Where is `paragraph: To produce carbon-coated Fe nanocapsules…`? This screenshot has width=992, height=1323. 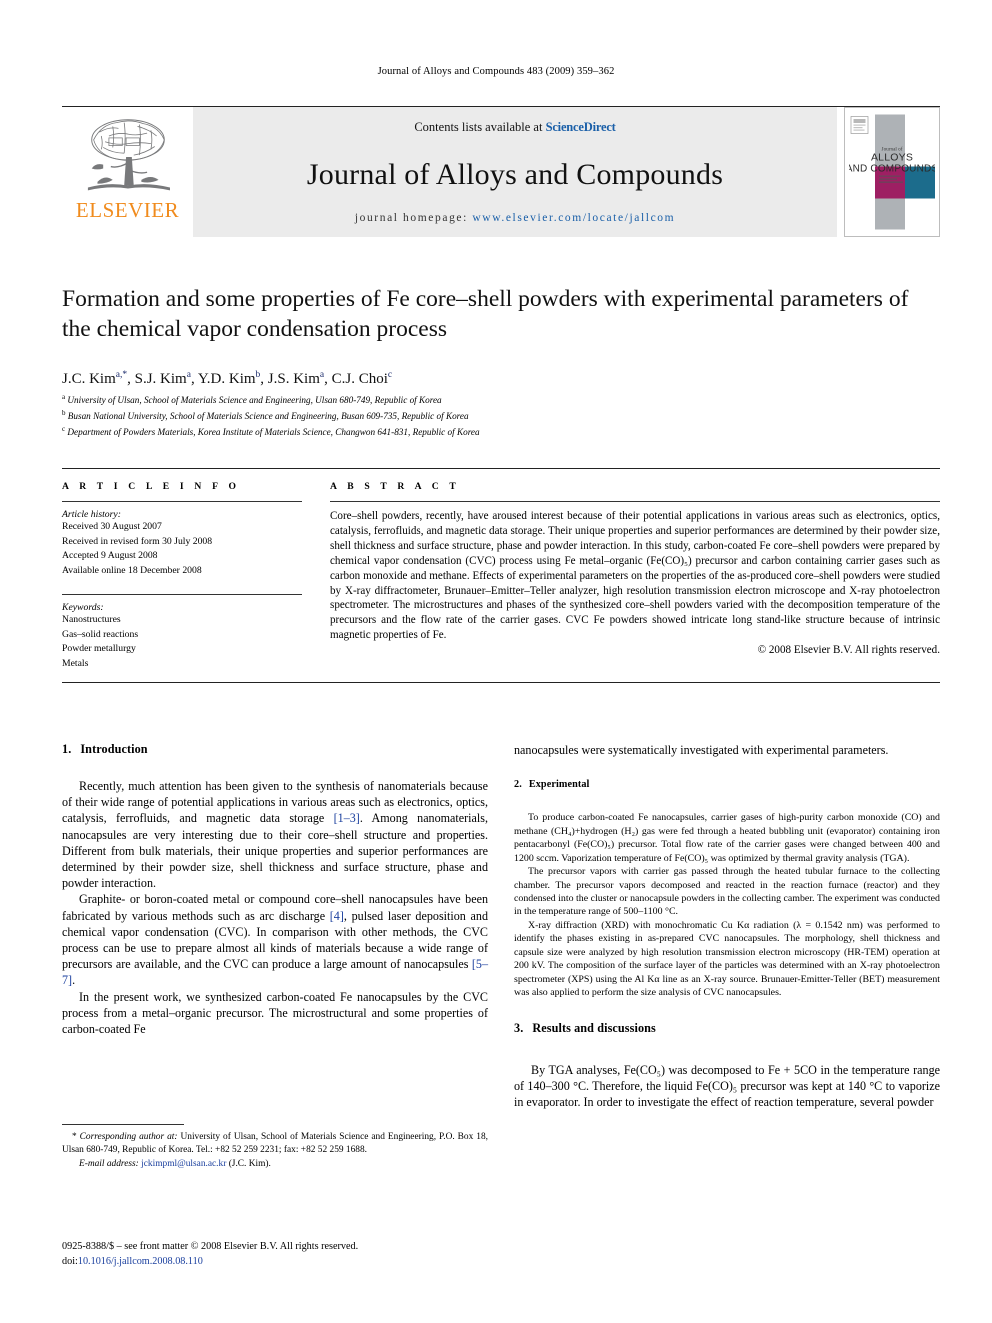
paragraph: To produce carbon-coated Fe nanocapsules… is located at coordinates (727, 838).